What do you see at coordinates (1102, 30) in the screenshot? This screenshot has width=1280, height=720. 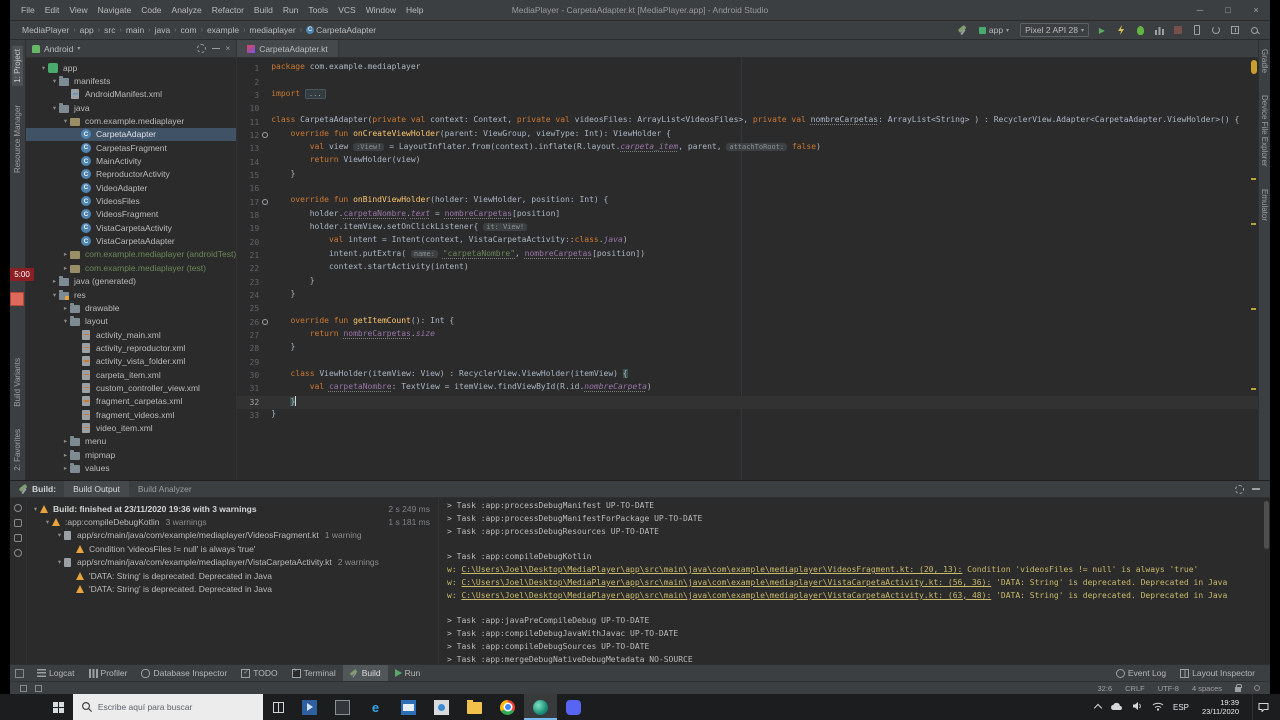 I see `run-button: ▶` at bounding box center [1102, 30].